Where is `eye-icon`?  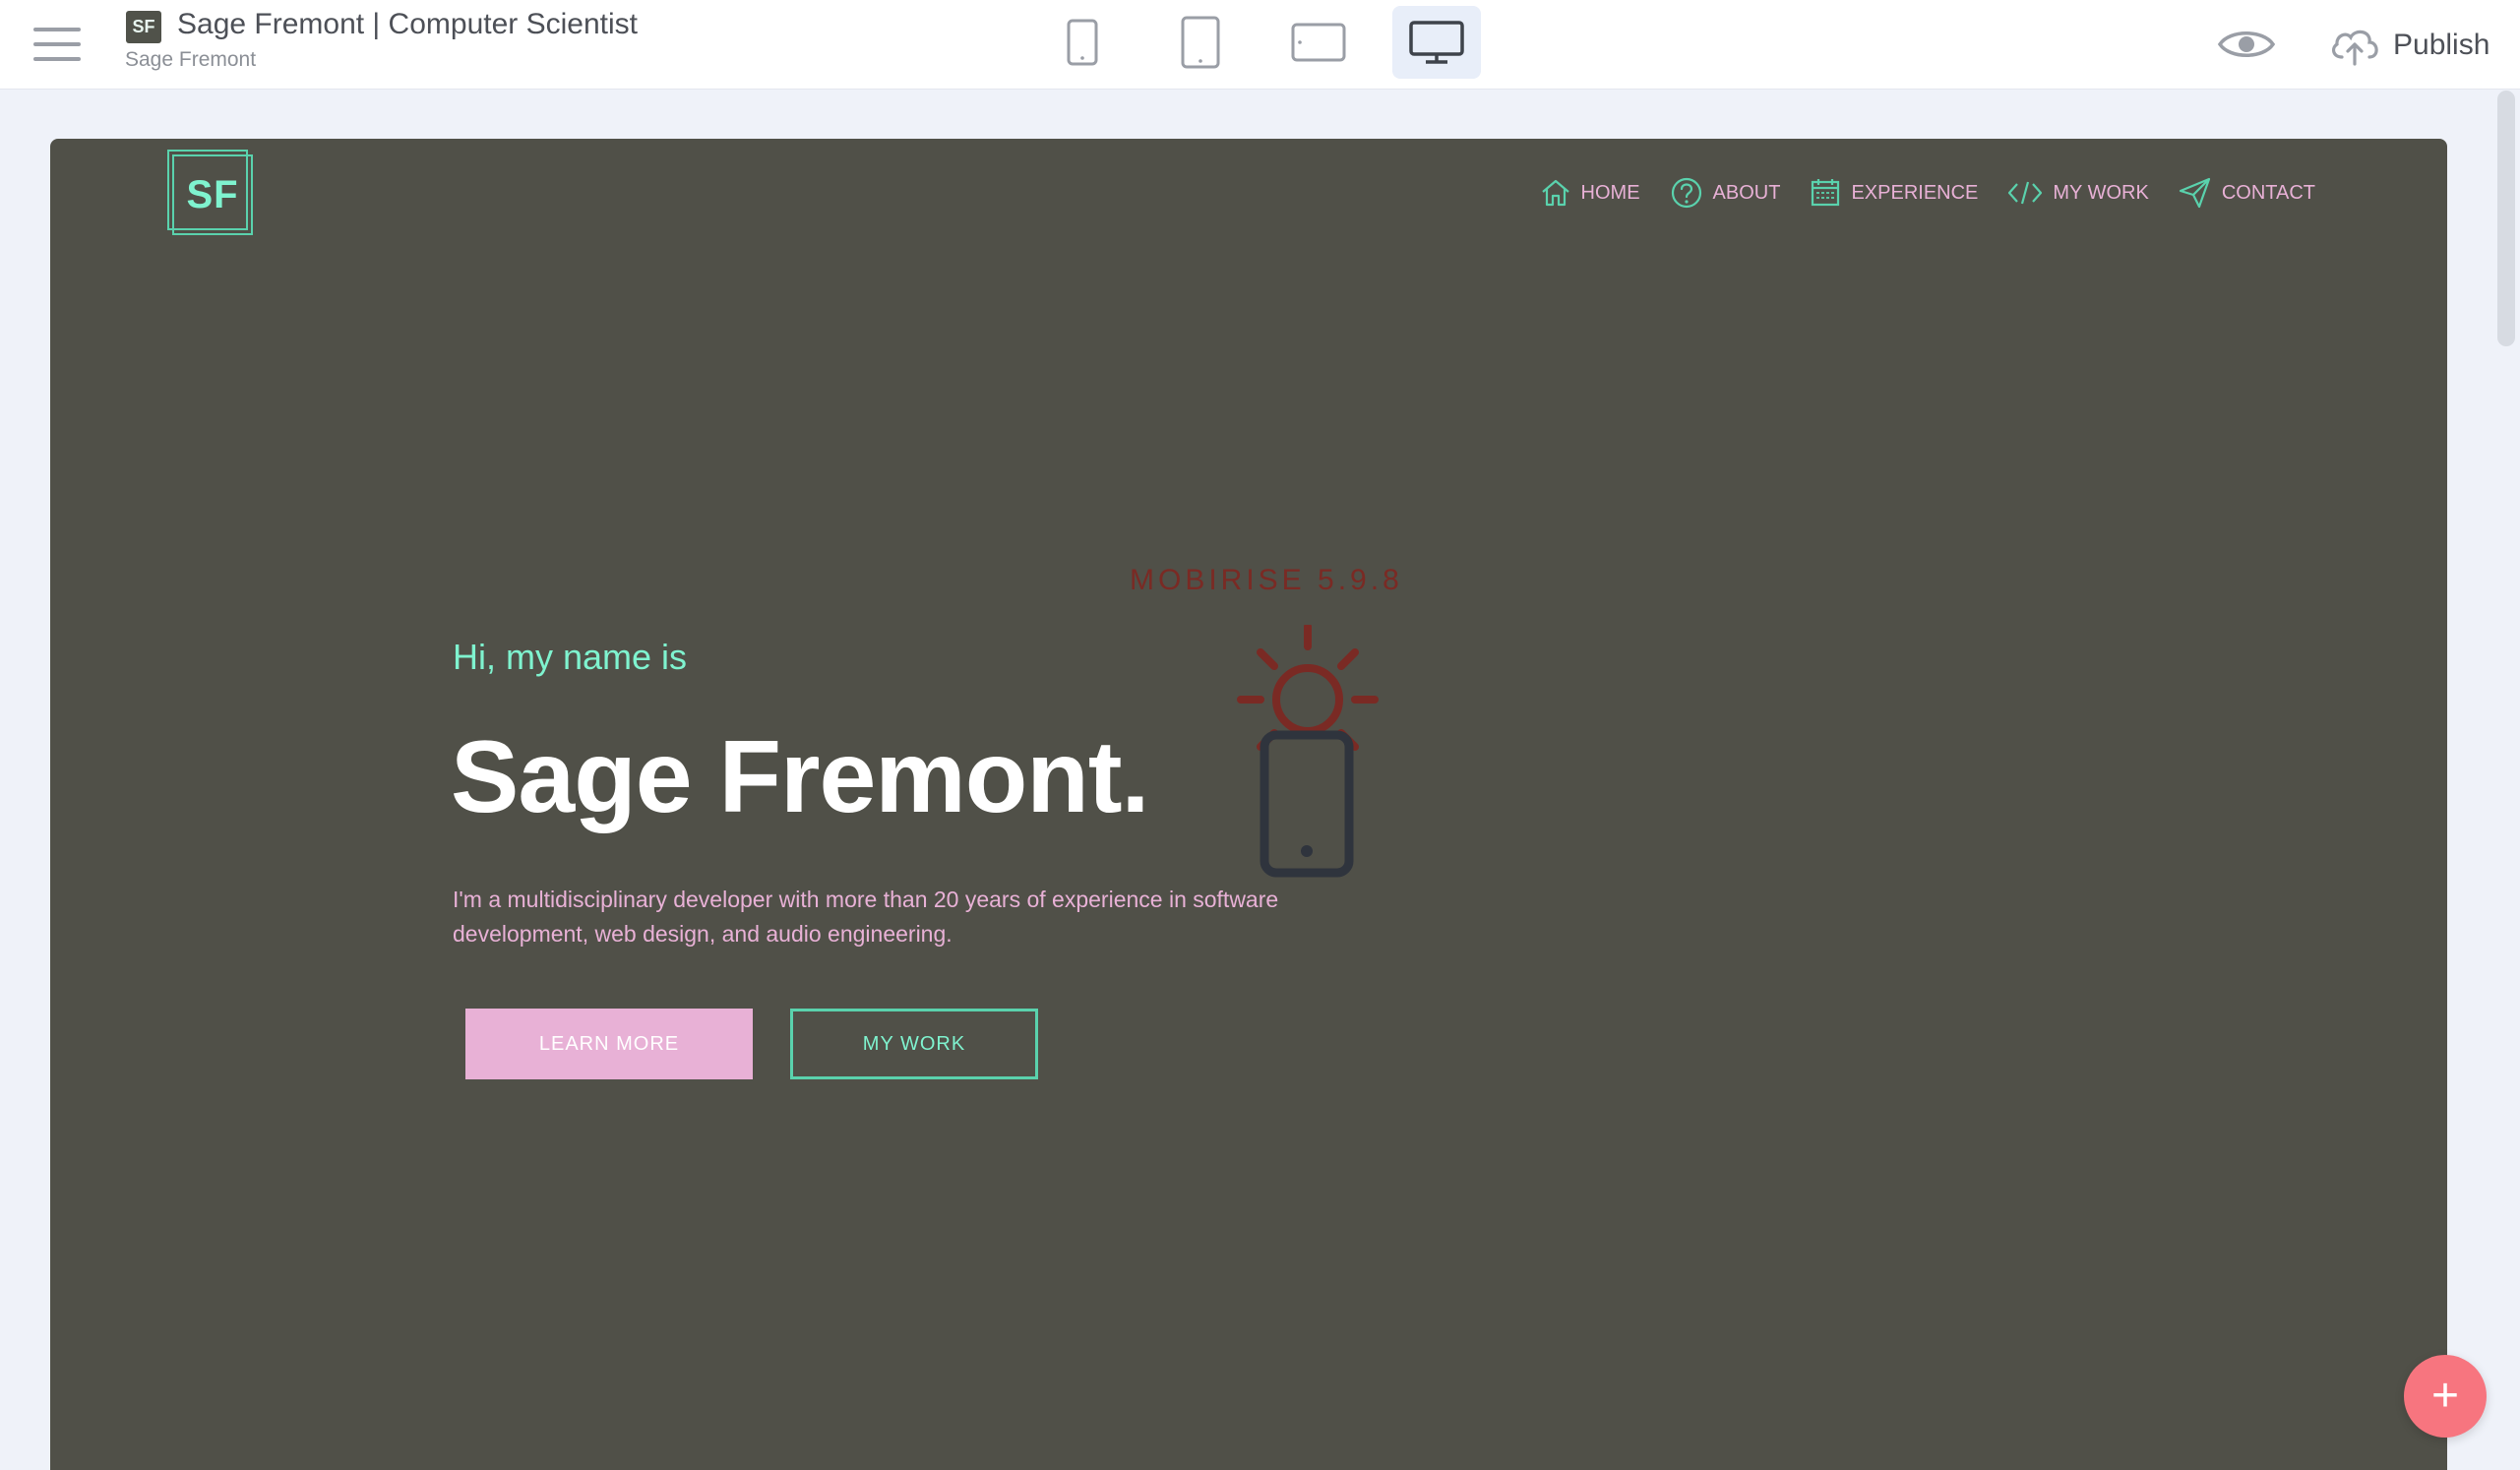 eye-icon is located at coordinates (2246, 44).